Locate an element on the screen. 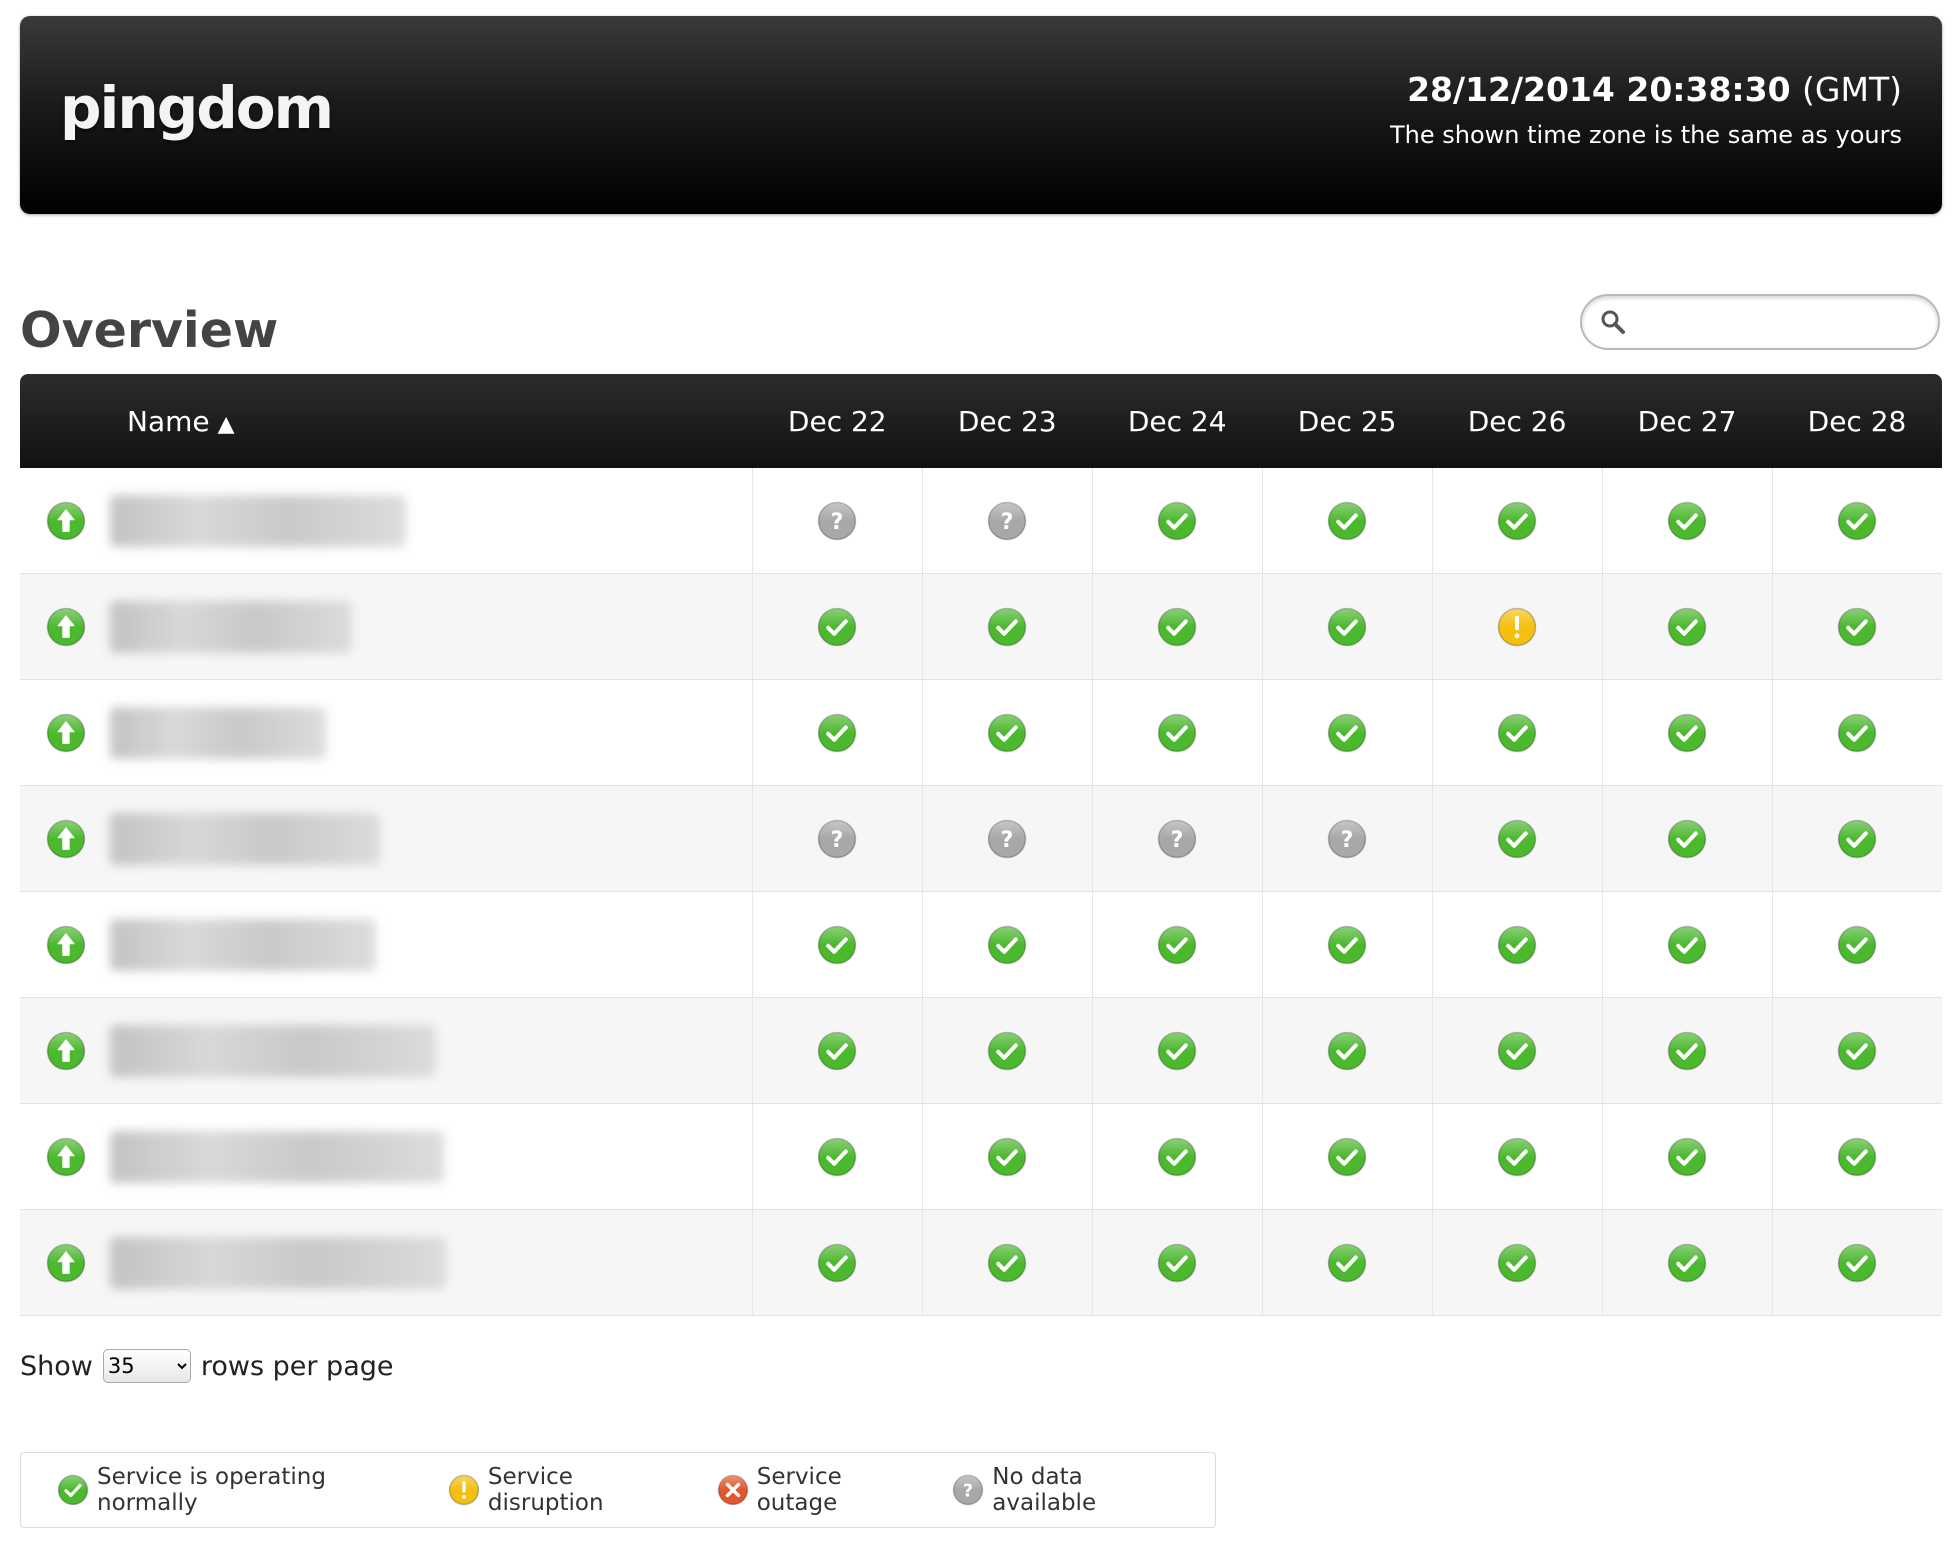  search-box is located at coordinates (1760, 322).